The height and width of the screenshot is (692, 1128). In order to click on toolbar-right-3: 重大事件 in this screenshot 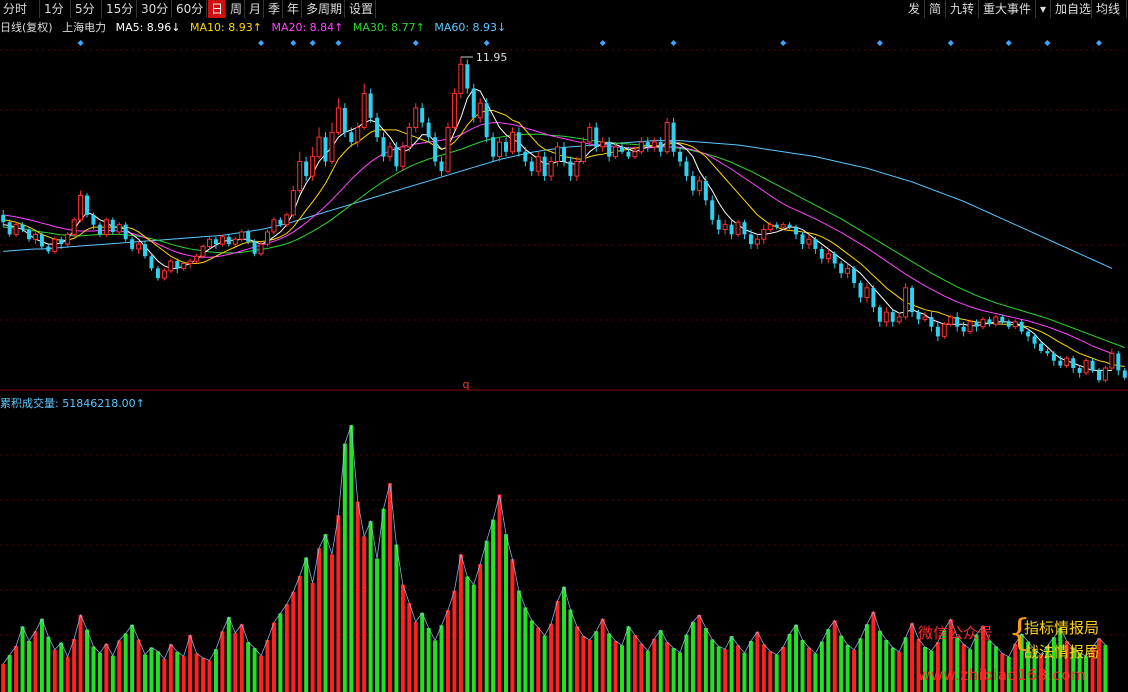, I will do `click(1008, 9)`.